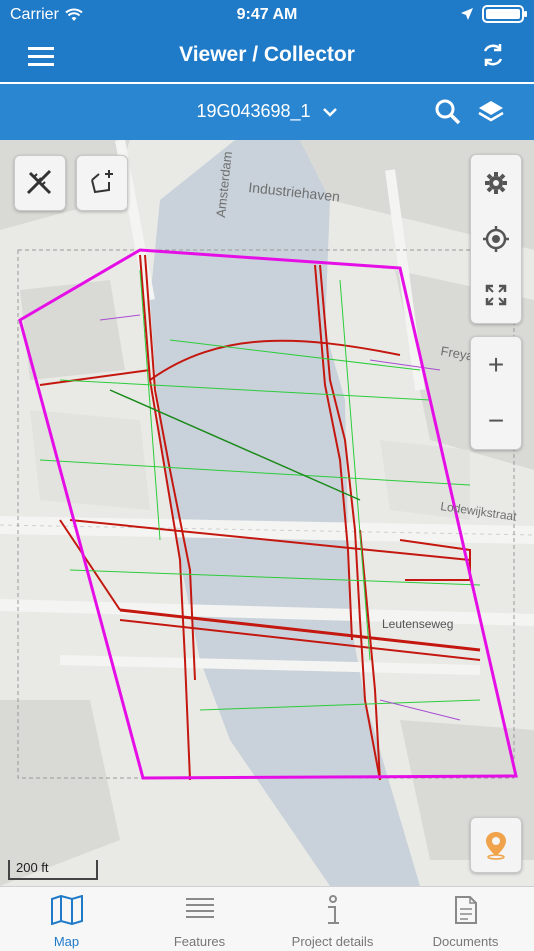 The width and height of the screenshot is (534, 951). I want to click on zoom-controls: + −, so click(496, 393).